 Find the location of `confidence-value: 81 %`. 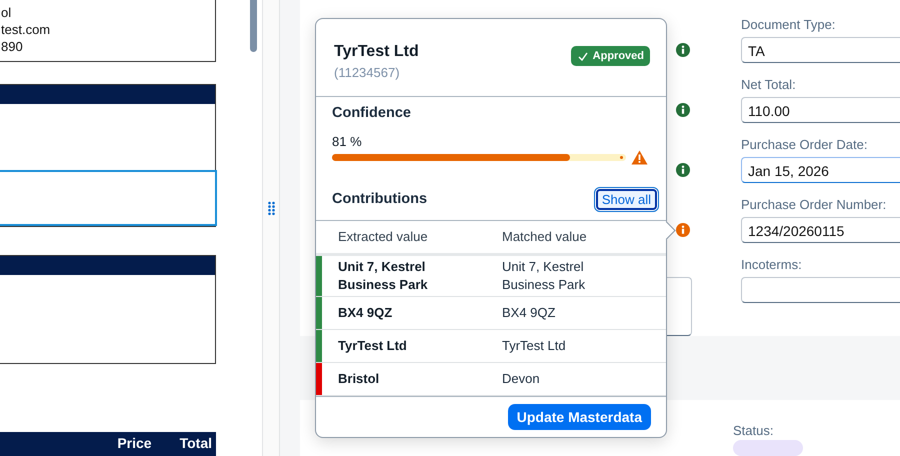

confidence-value: 81 % is located at coordinates (347, 141).